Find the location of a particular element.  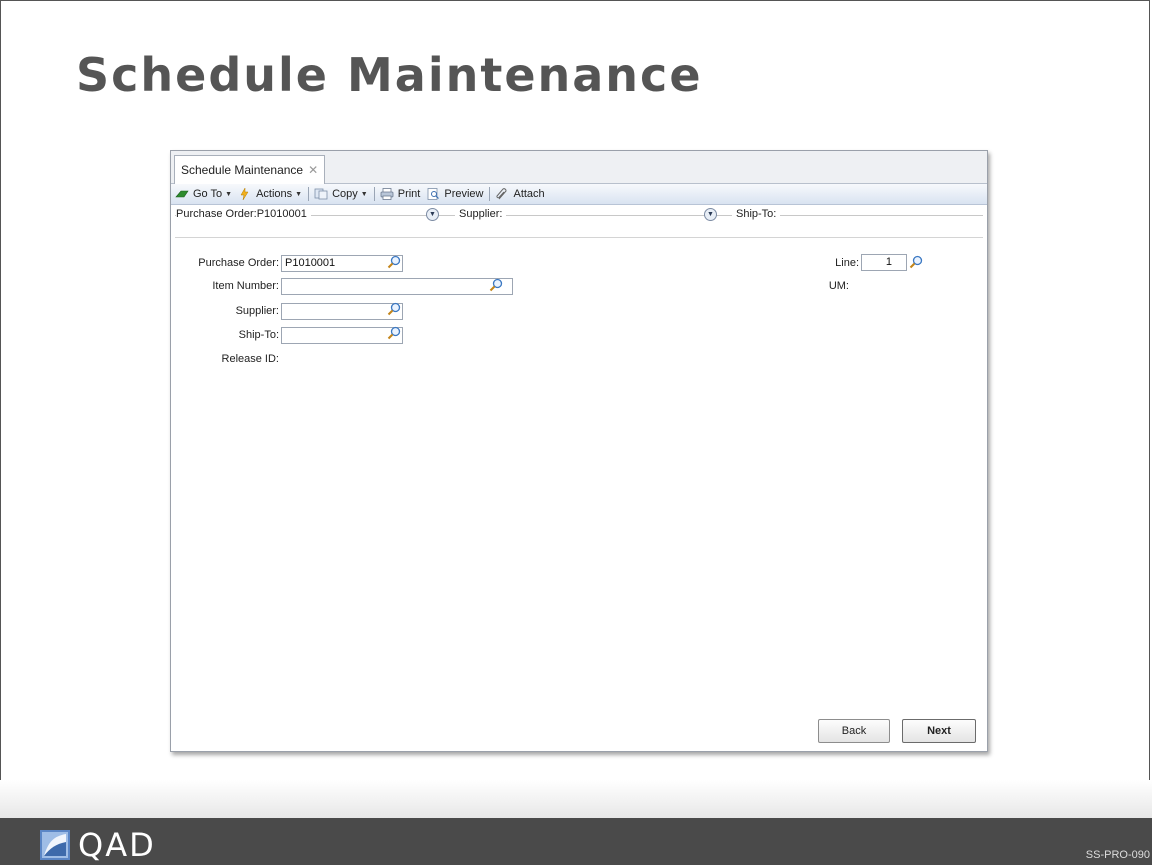

print-button: Print is located at coordinates (400, 194).